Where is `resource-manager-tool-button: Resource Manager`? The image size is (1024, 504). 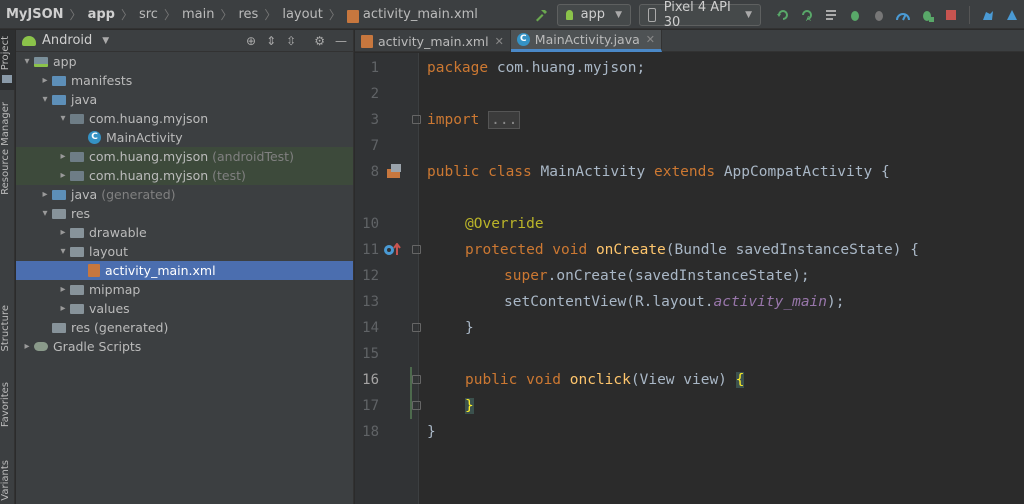 resource-manager-tool-button: Resource Manager is located at coordinates (7, 157).